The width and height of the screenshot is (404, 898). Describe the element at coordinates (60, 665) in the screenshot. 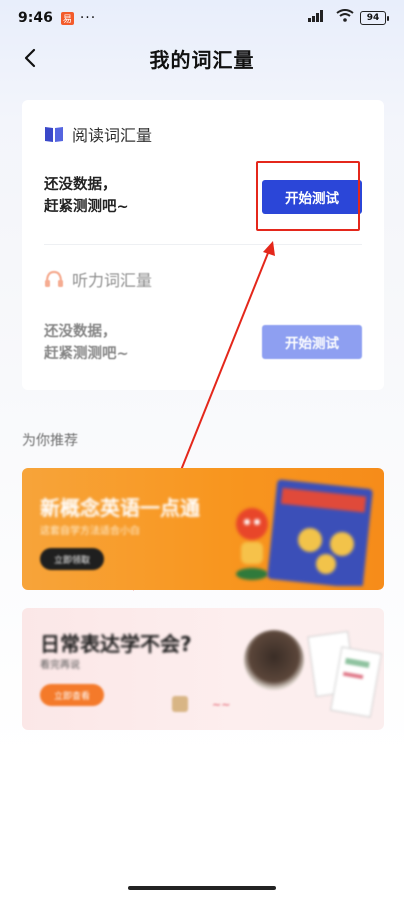

I see `banner-subtitle: 看完再说` at that location.